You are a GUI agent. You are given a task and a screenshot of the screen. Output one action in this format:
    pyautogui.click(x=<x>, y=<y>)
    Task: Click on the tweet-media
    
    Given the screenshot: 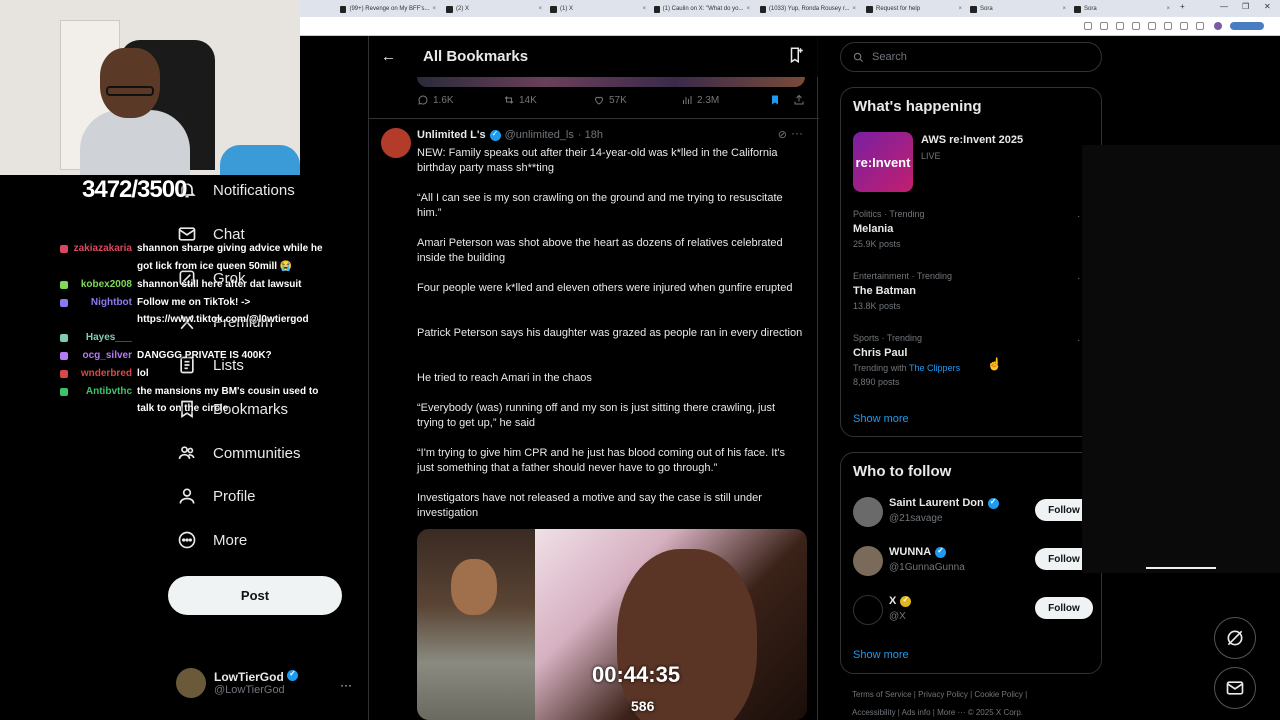 What is the action you would take?
    pyautogui.click(x=612, y=624)
    